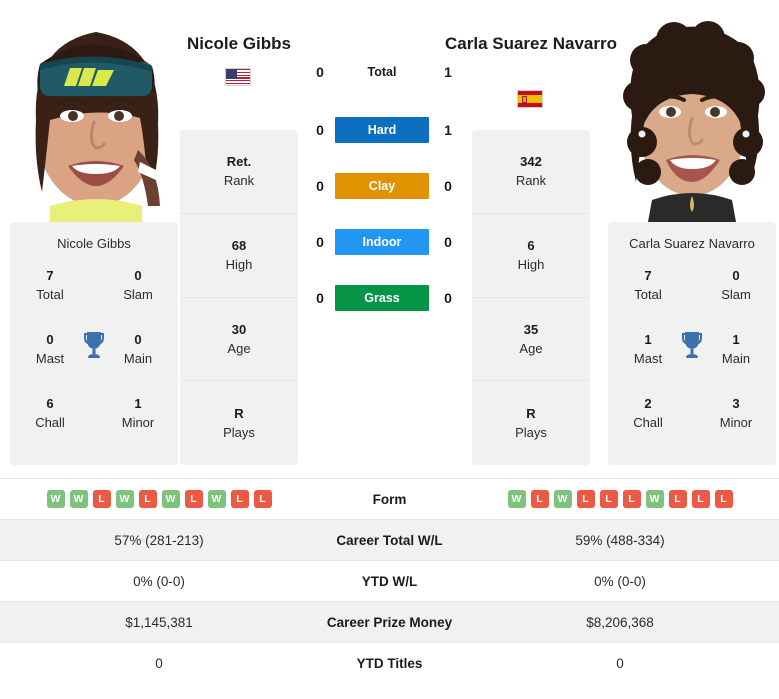 The image size is (779, 699). I want to click on profile-card-right: 342 Rank 6 High 35 Age R Plays, so click(531, 297).